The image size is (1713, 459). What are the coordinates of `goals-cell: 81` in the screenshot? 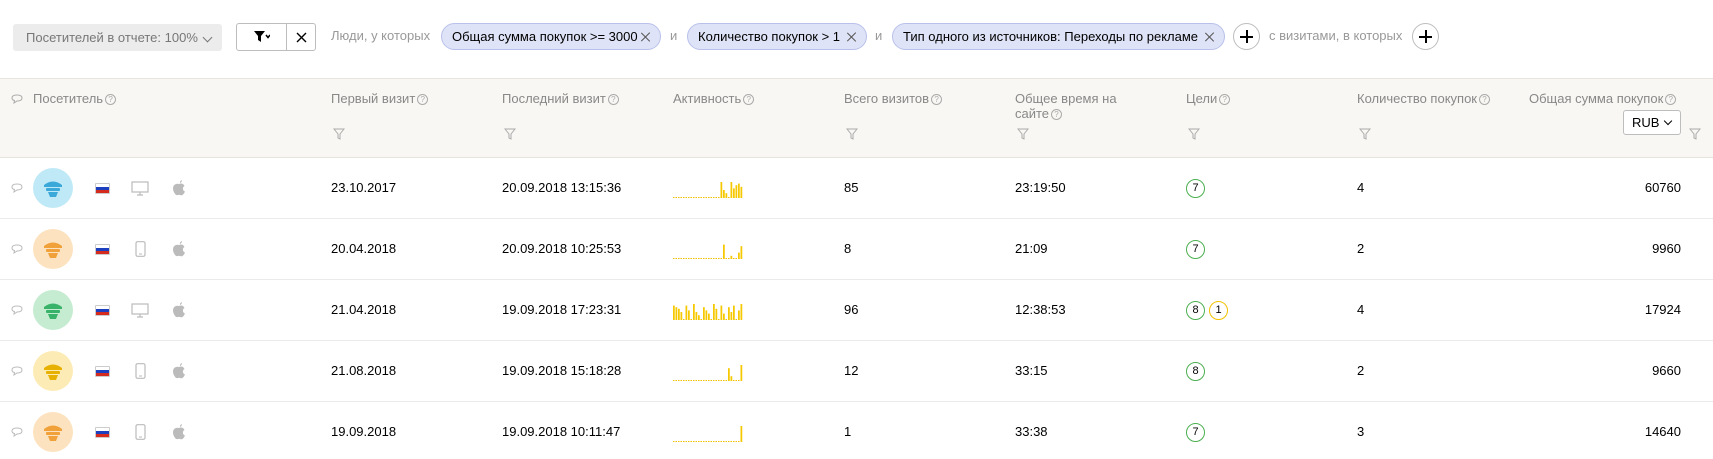 It's located at (1209, 310).